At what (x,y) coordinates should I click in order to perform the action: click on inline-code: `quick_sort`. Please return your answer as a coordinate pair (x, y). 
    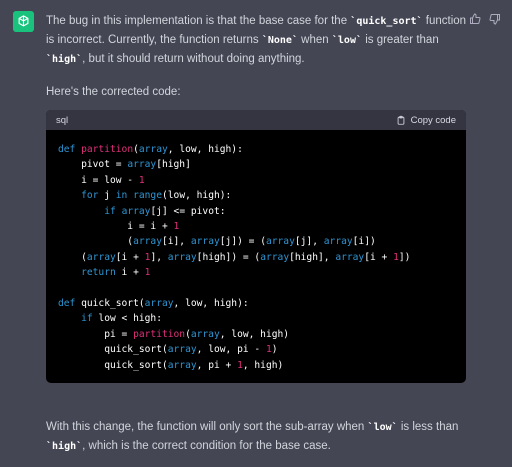
    Looking at the image, I should click on (386, 21).